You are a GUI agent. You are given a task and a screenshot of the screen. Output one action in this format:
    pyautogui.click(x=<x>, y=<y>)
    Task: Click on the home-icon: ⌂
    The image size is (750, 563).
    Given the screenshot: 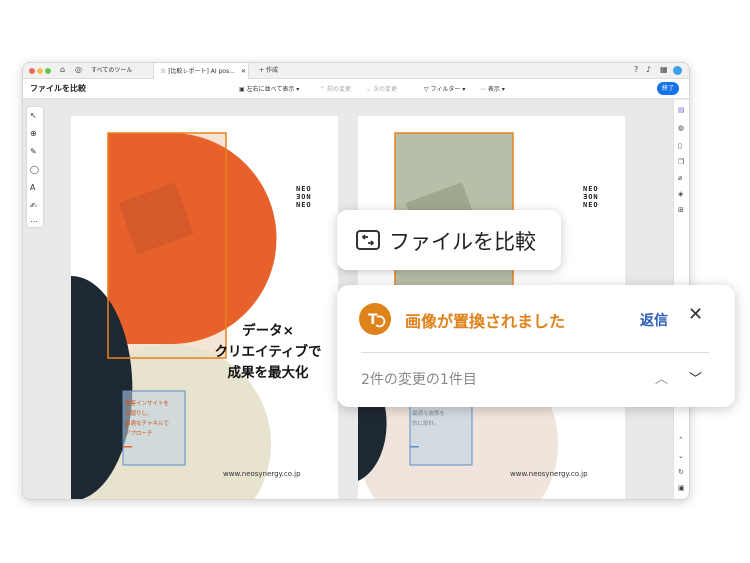 What is the action you would take?
    pyautogui.click(x=62, y=69)
    